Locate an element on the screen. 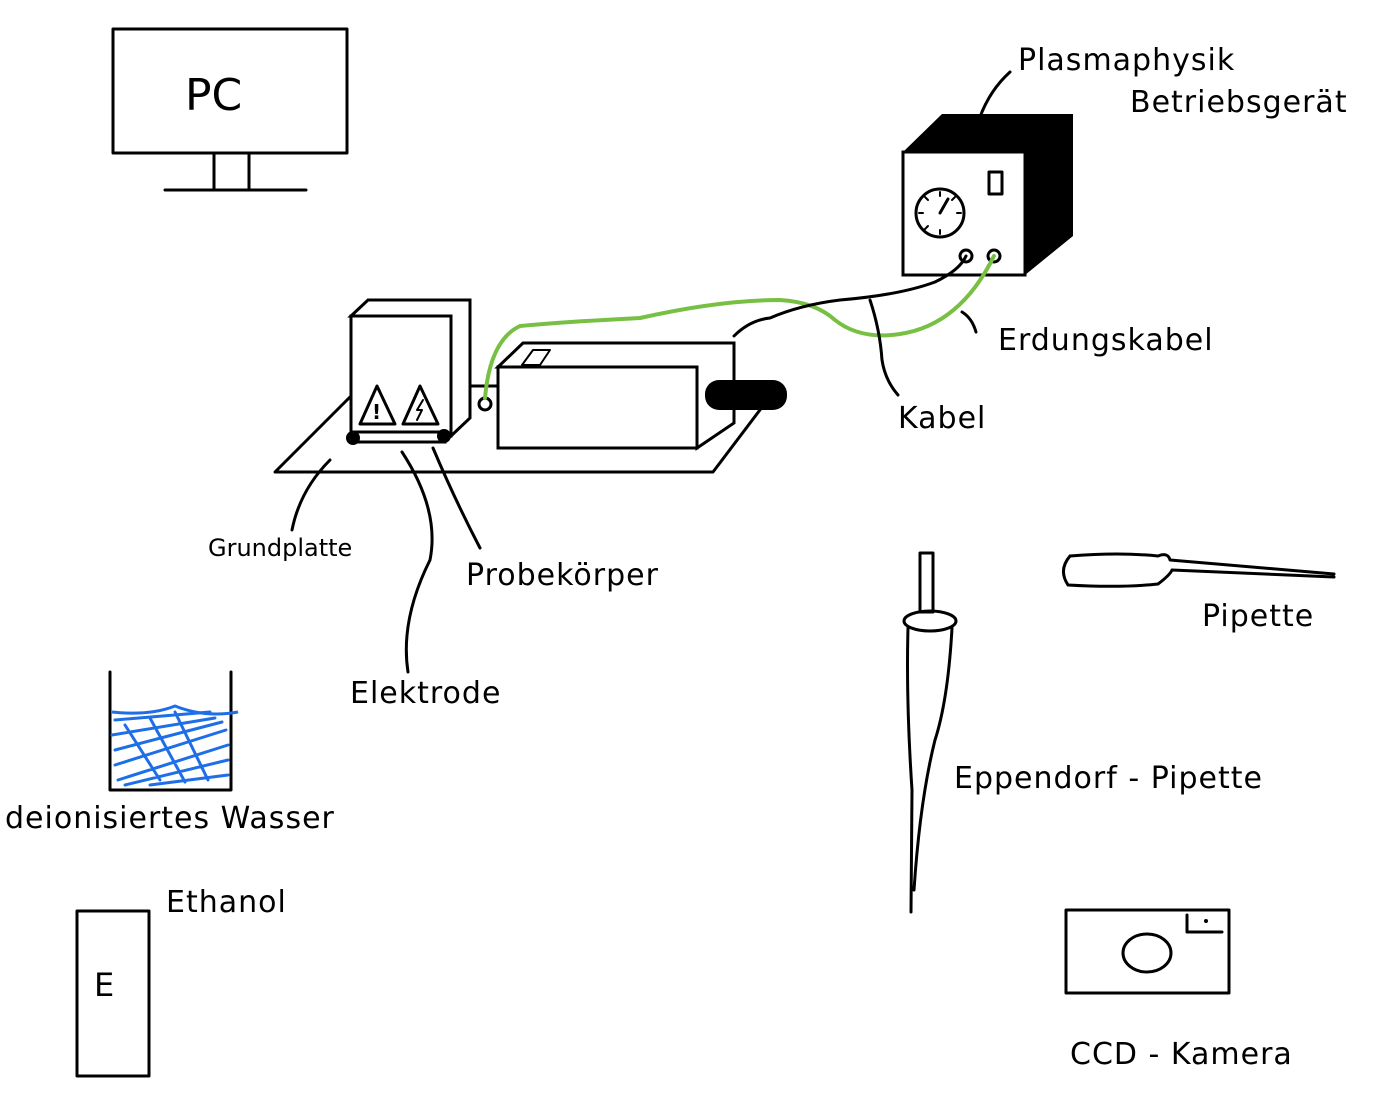 This screenshot has height=1093, width=1392. pc-label: PC is located at coordinates (213, 95).